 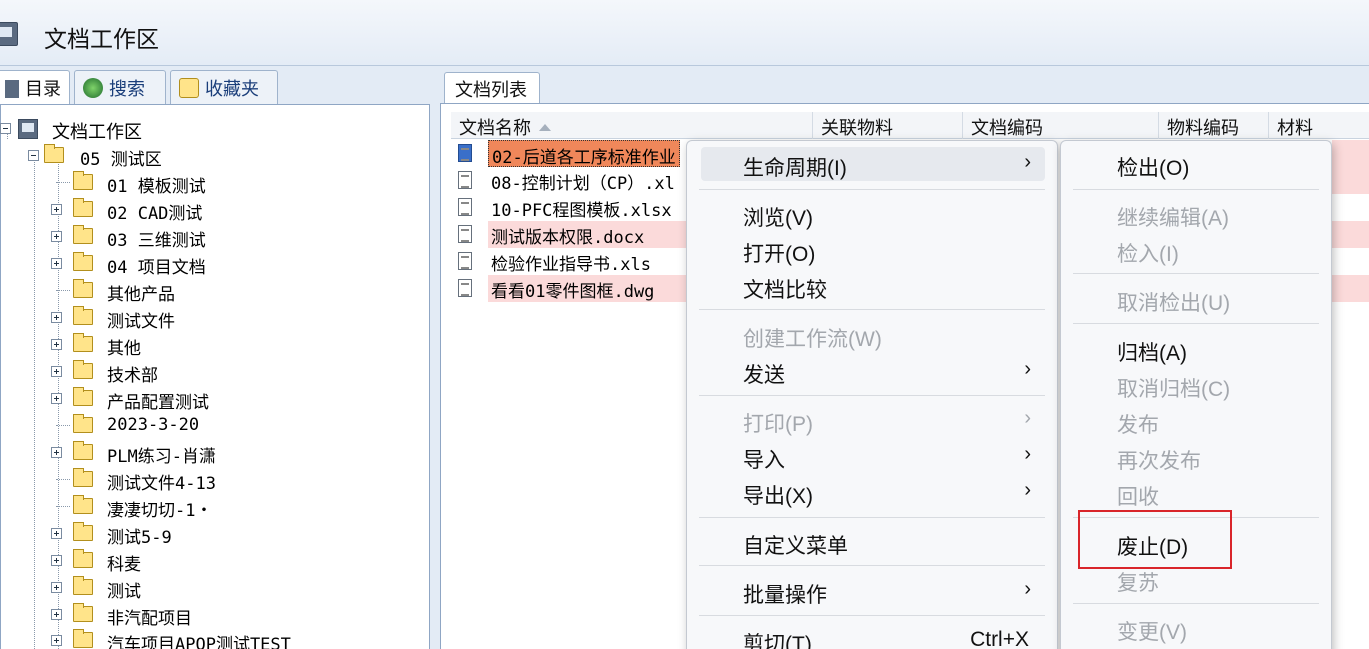 I want to click on submenu-item-change: 变更(V), so click(x=1198, y=628).